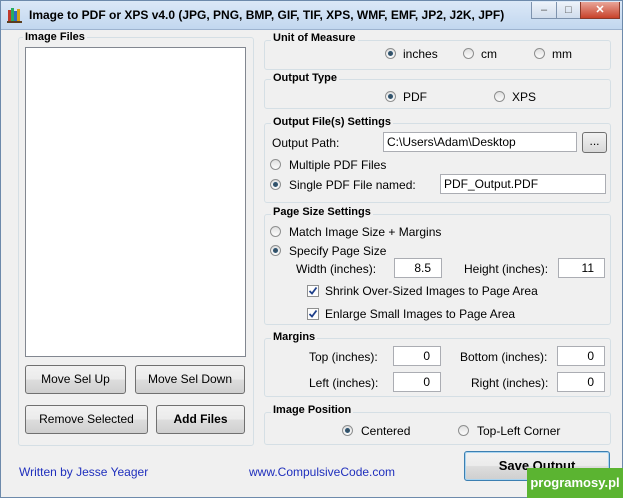 Image resolution: width=623 pixels, height=498 pixels. Describe the element at coordinates (305, 78) in the screenshot. I see `output-type-title: Output Type` at that location.